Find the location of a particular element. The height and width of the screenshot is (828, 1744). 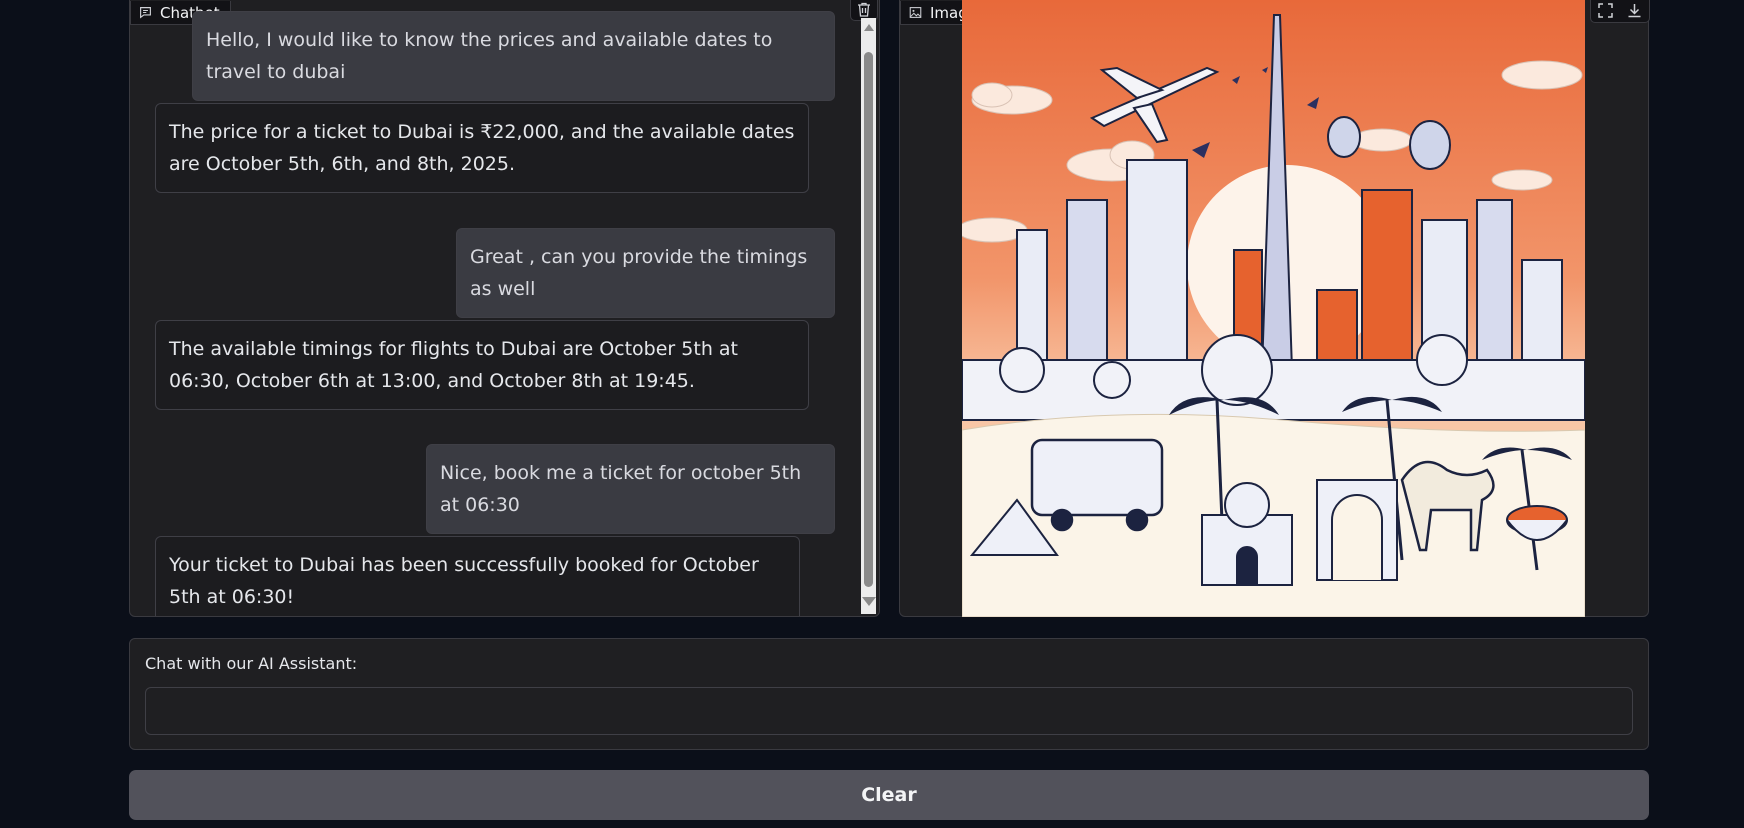

scroll-up-arrow is located at coordinates (869, 27).